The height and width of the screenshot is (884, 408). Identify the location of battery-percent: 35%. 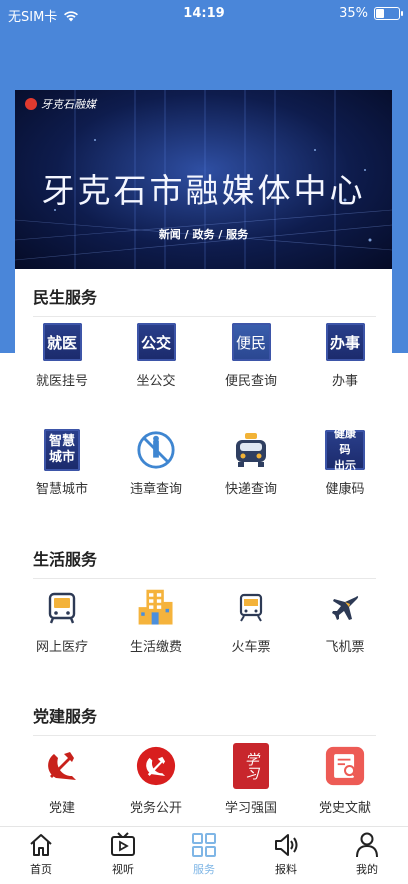
(353, 13).